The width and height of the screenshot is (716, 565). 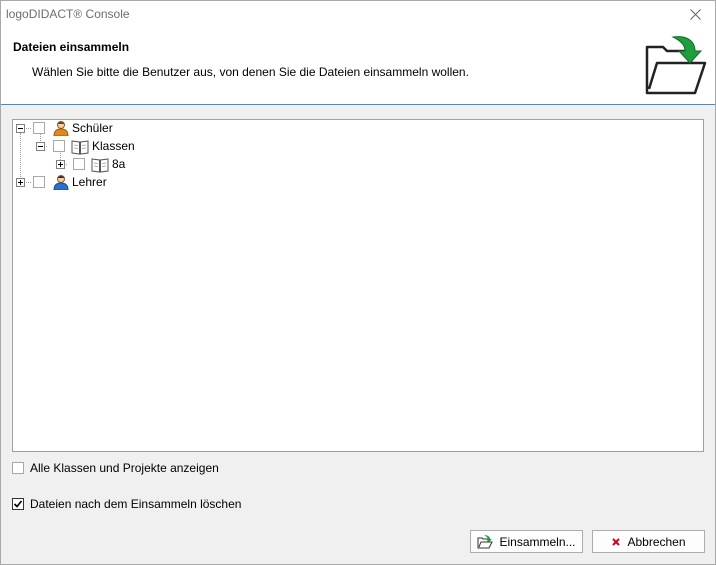 I want to click on cancel-button: Abbrechen, so click(x=648, y=541).